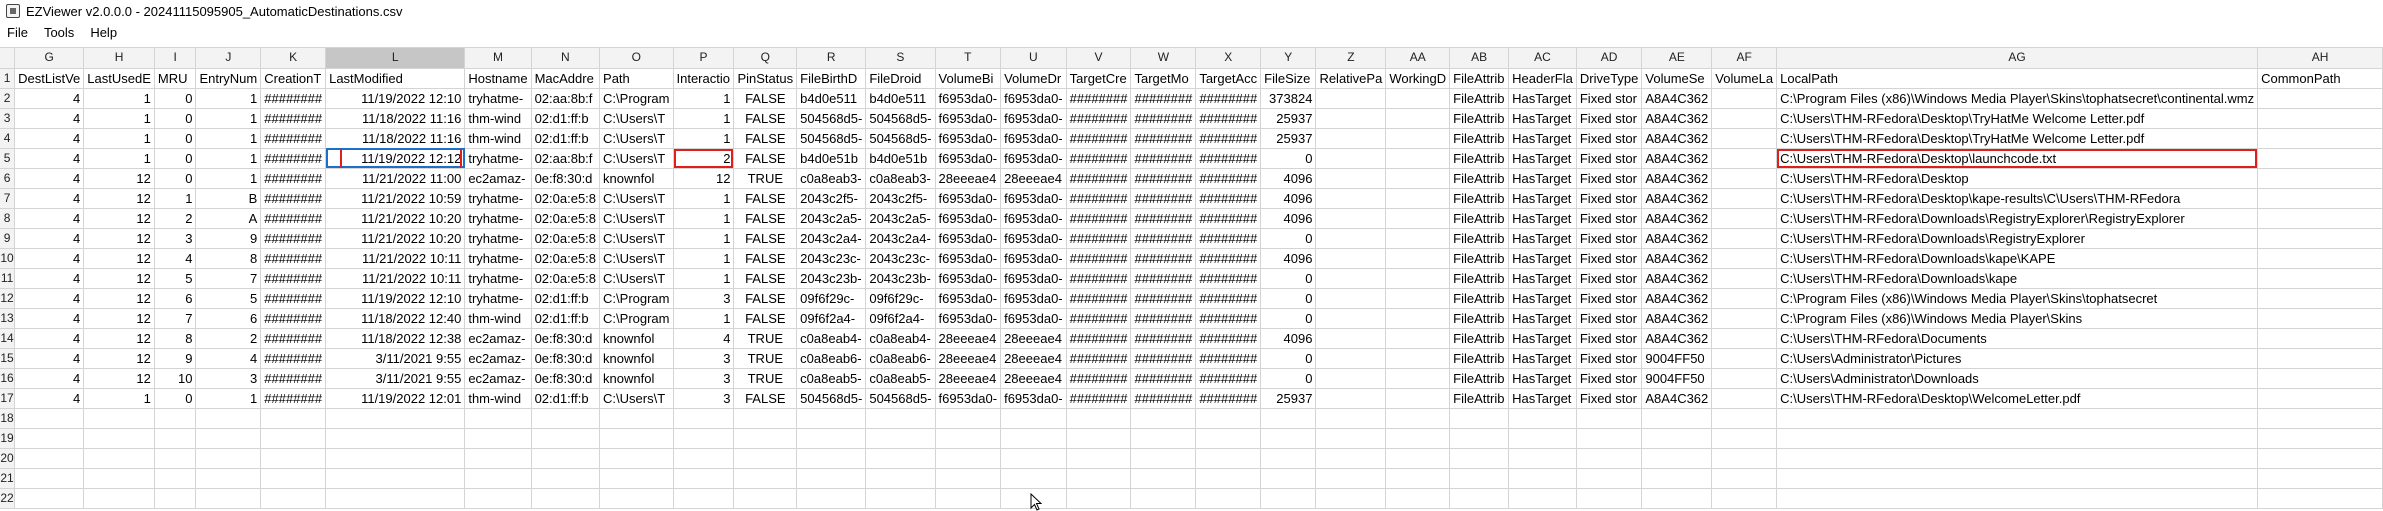 This screenshot has width=2383, height=511. What do you see at coordinates (1351, 58) in the screenshot?
I see `column-header-z: Z` at bounding box center [1351, 58].